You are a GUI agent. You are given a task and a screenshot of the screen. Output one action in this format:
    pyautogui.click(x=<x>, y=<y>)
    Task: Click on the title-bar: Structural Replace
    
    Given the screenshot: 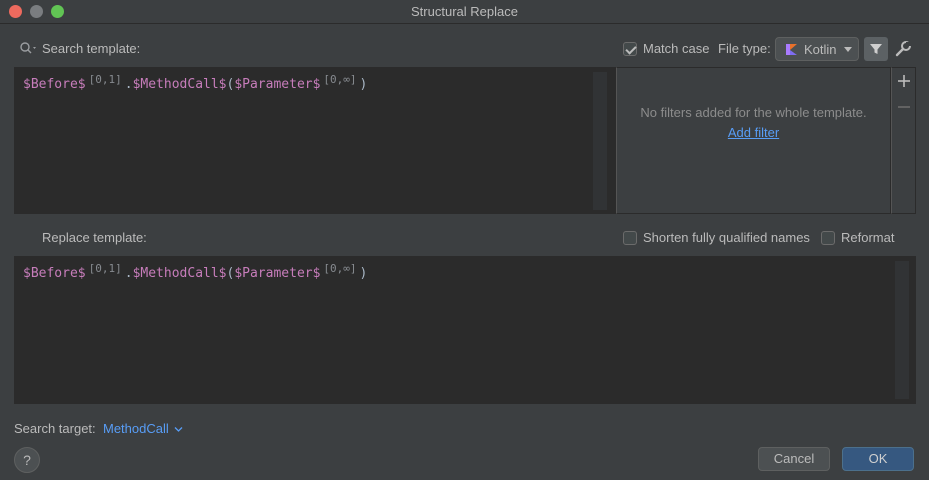 What is the action you would take?
    pyautogui.click(x=464, y=12)
    